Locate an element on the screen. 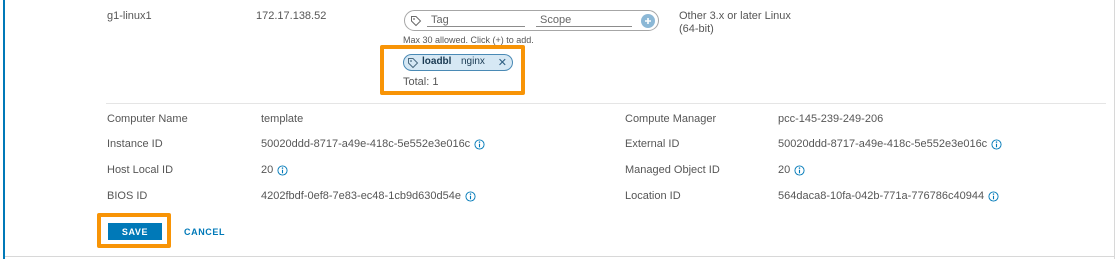 This screenshot has width=1118, height=259. vm-os-line1: Other 3.x or later Linux is located at coordinates (735, 16).